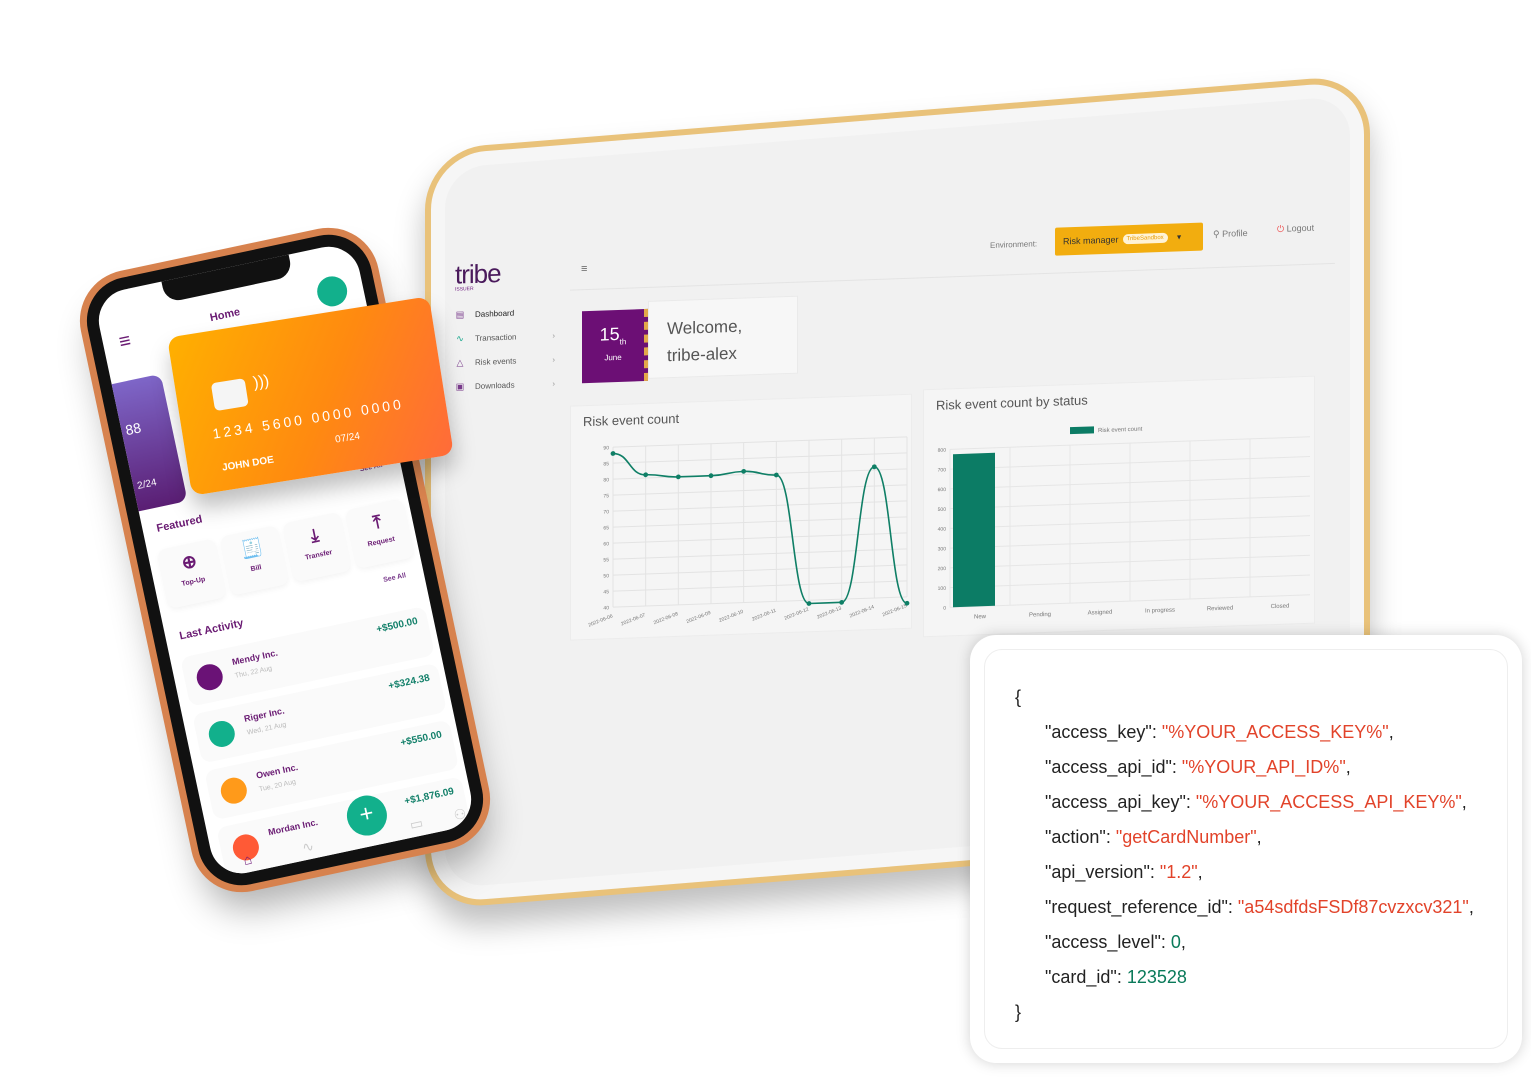 The height and width of the screenshot is (1083, 1531). What do you see at coordinates (192, 574) in the screenshot?
I see `topup-button: ⊕ Top-Up` at bounding box center [192, 574].